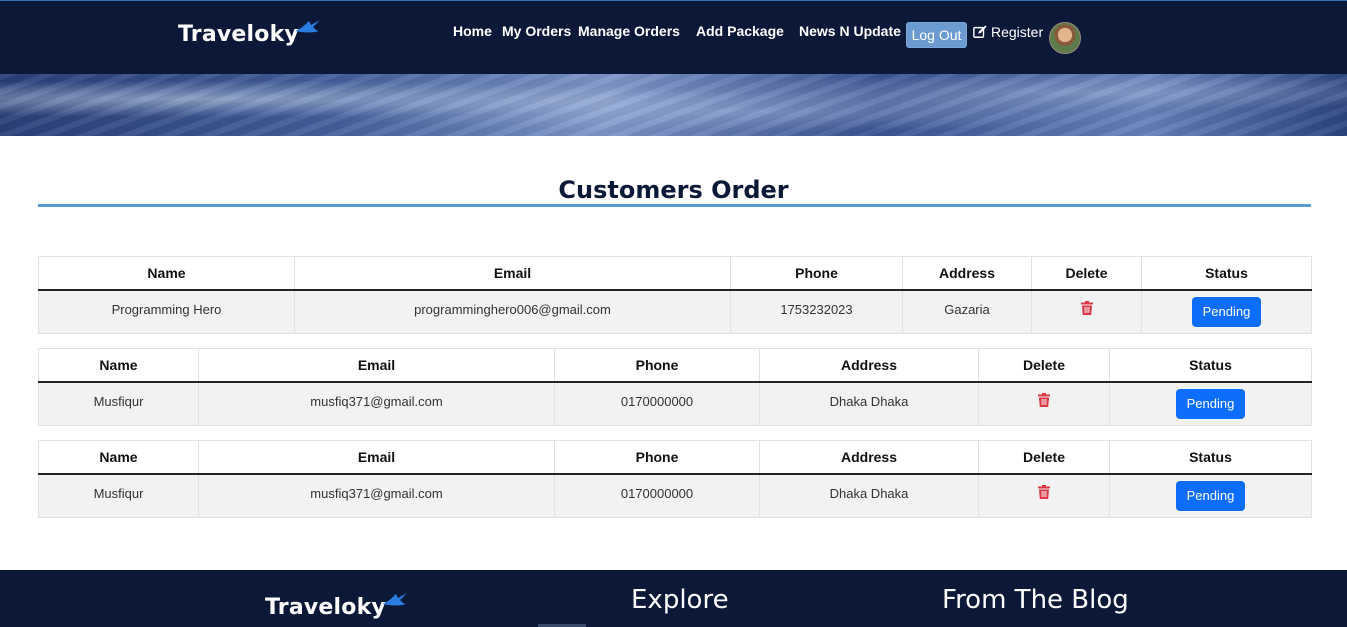 The width and height of the screenshot is (1347, 627). Describe the element at coordinates (238, 34) in the screenshot. I see `brand-name: Traveloky` at that location.